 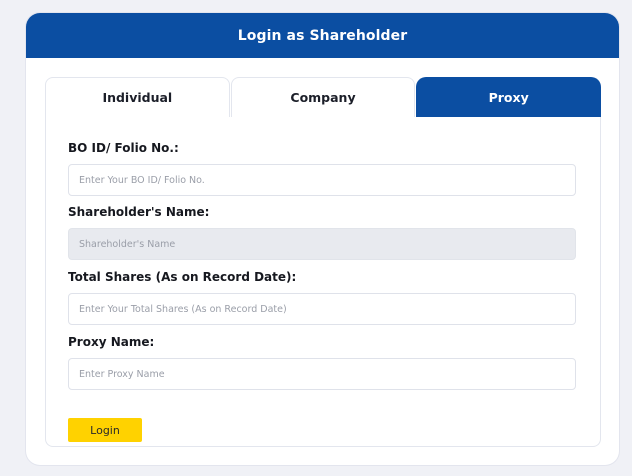 What do you see at coordinates (105, 430) in the screenshot?
I see `login-button: Login` at bounding box center [105, 430].